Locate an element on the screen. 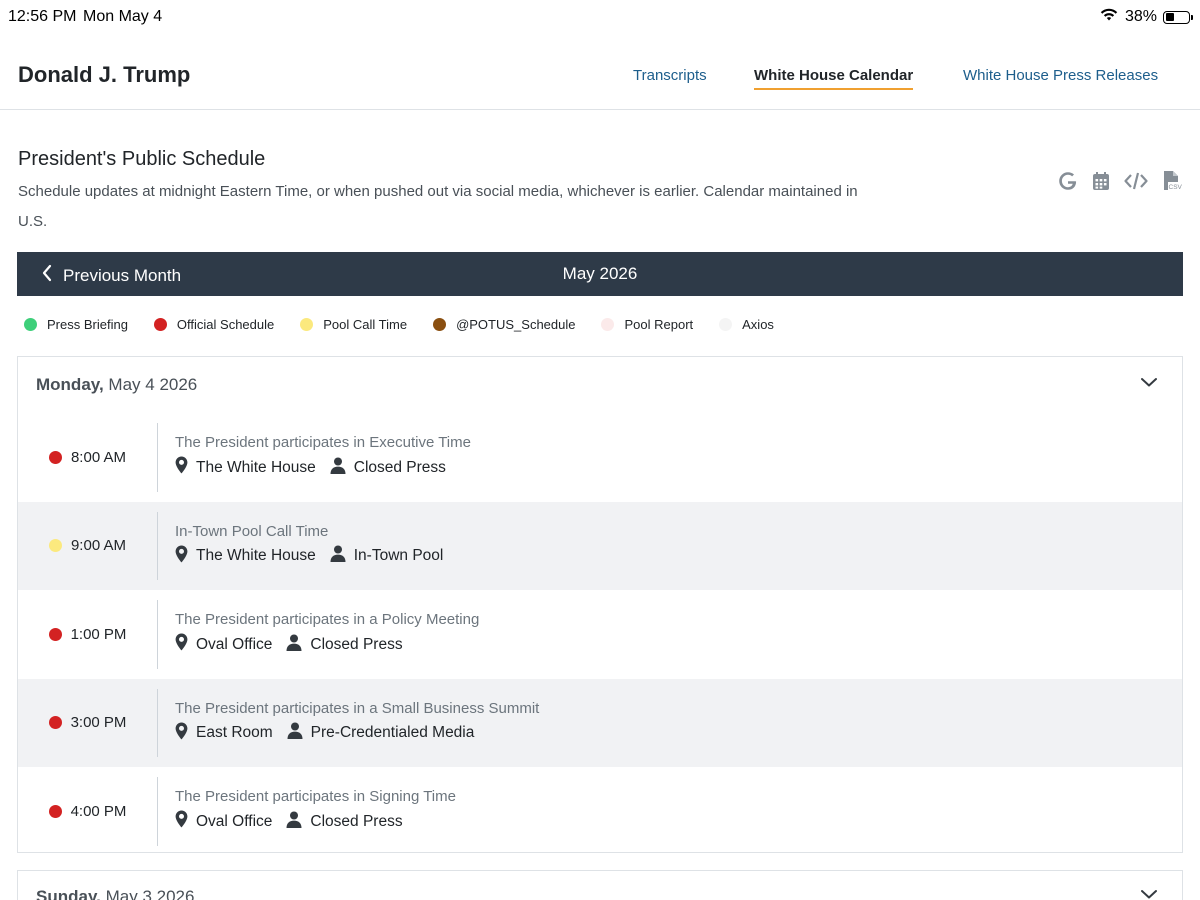 The width and height of the screenshot is (1200, 900). site-brand: Donald J. Trump is located at coordinates (104, 75).